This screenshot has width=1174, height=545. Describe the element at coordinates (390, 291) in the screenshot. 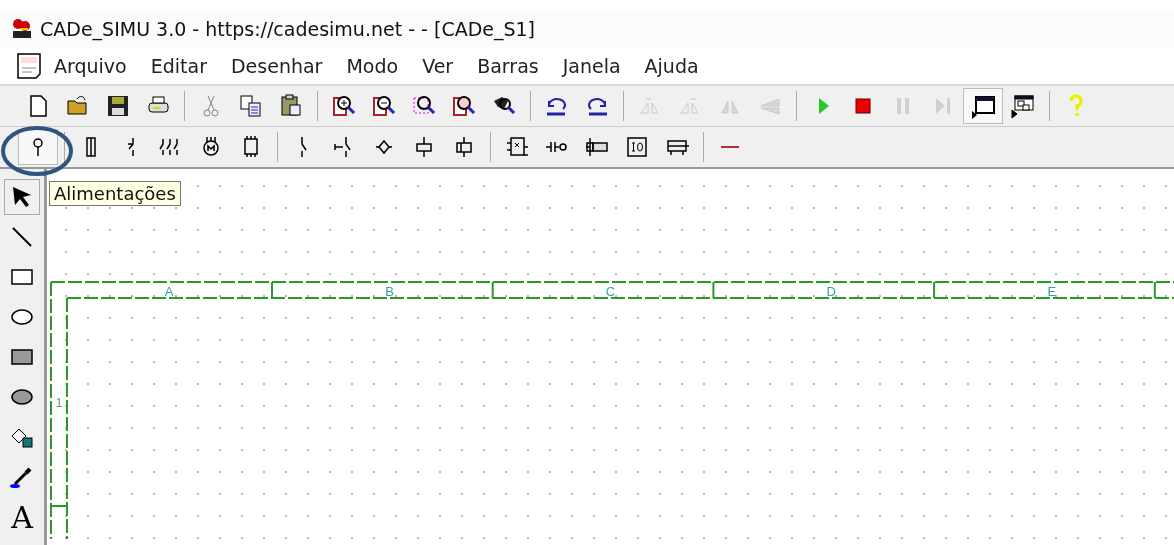

I see `column-label: B` at that location.